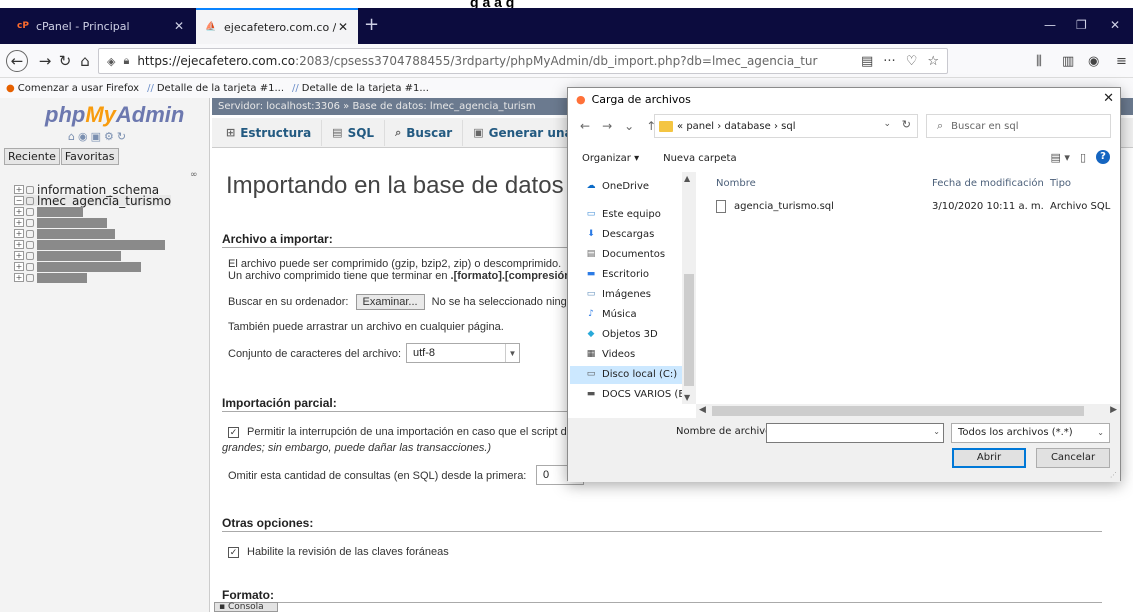 This screenshot has width=1133, height=612. What do you see at coordinates (463, 353) in the screenshot?
I see `charset-select: utf-8 ▼` at bounding box center [463, 353].